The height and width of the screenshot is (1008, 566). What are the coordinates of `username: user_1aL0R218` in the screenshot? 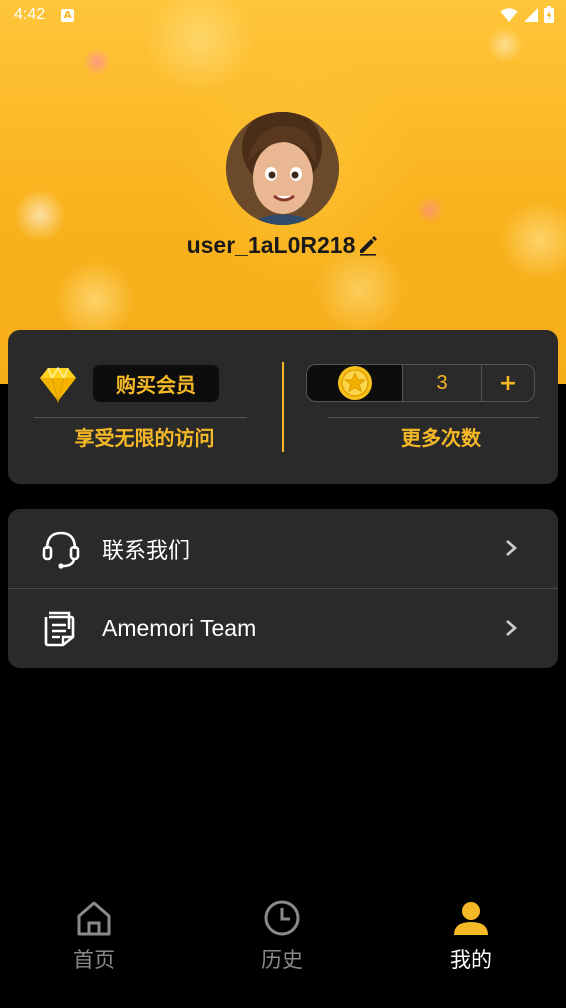 It's located at (271, 244).